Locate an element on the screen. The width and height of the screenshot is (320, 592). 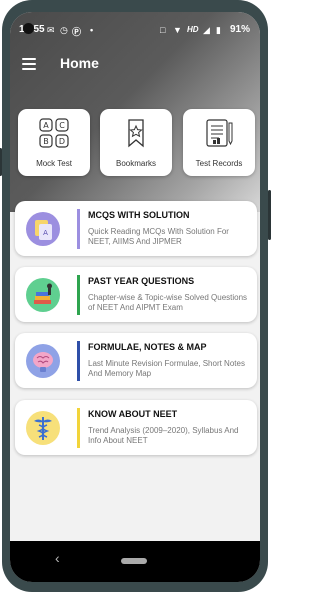
brain-icon is located at coordinates (43, 361).